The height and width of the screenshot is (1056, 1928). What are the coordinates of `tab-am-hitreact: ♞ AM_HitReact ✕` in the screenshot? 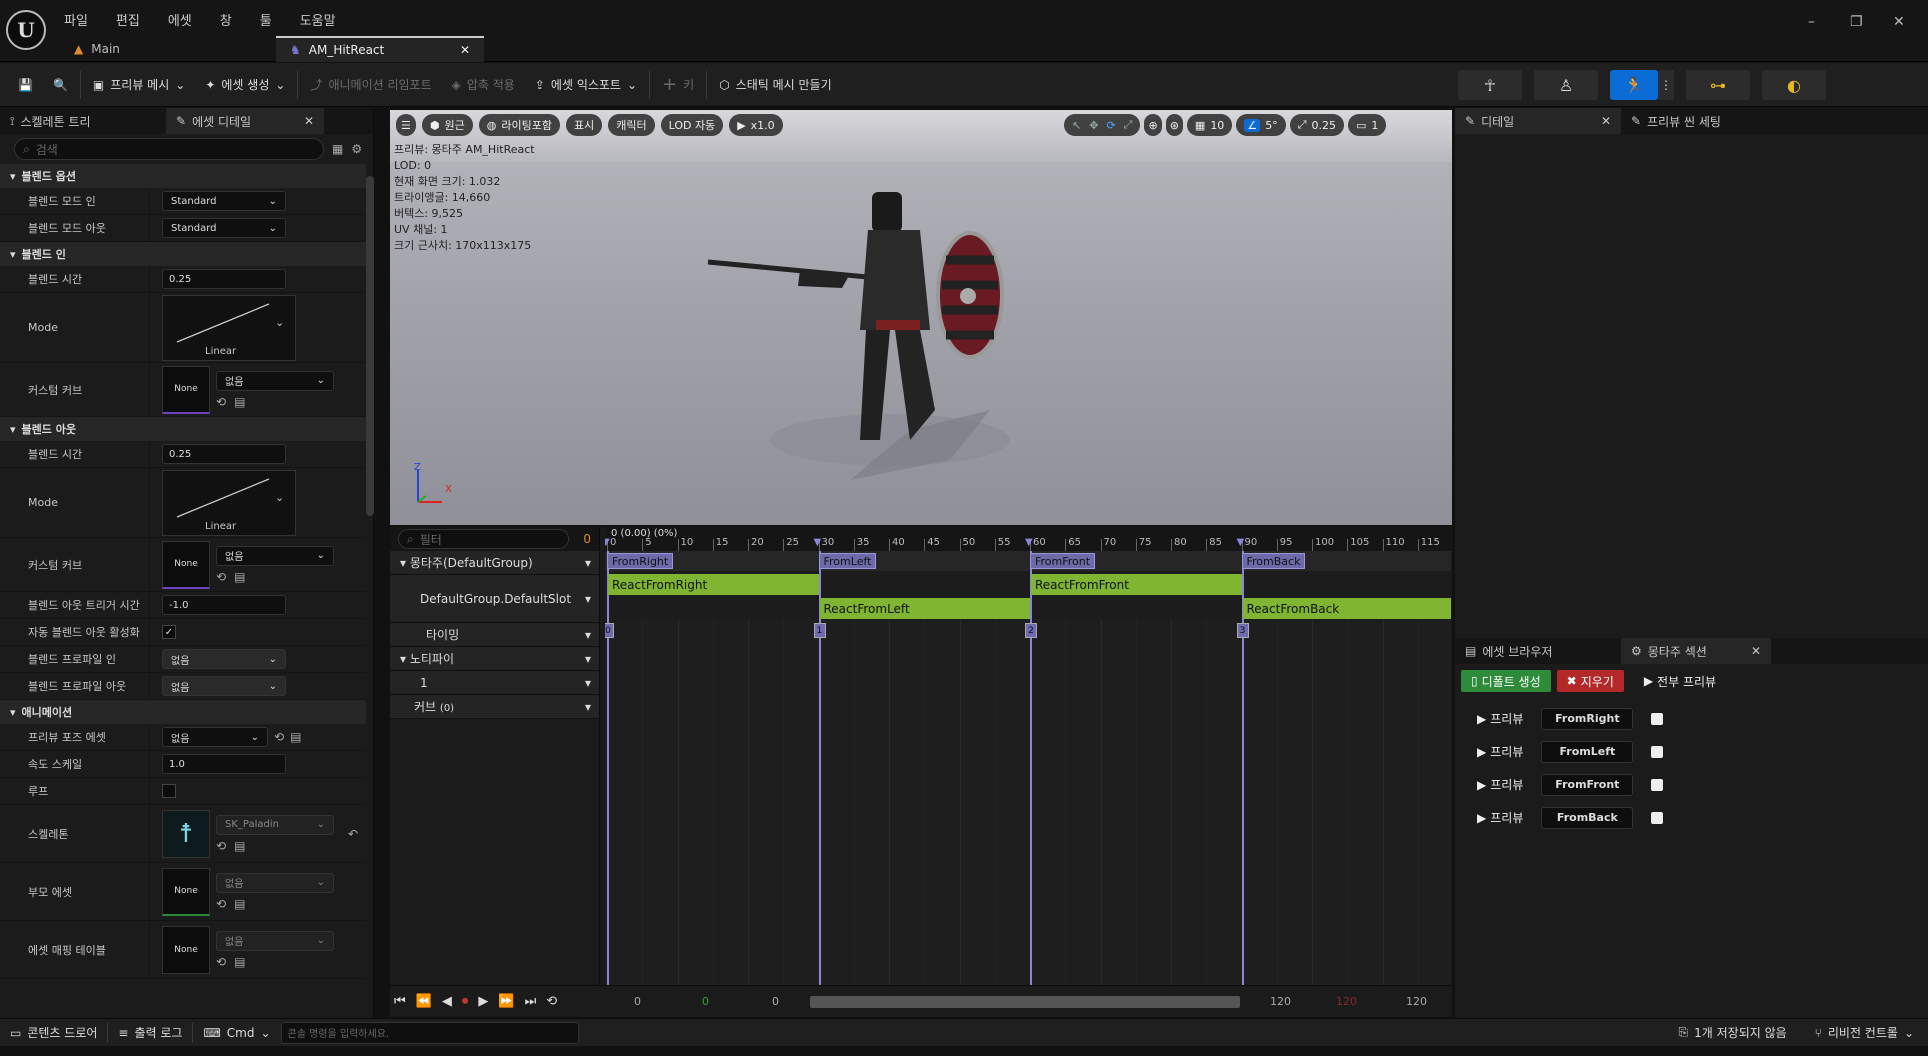 It's located at (380, 49).